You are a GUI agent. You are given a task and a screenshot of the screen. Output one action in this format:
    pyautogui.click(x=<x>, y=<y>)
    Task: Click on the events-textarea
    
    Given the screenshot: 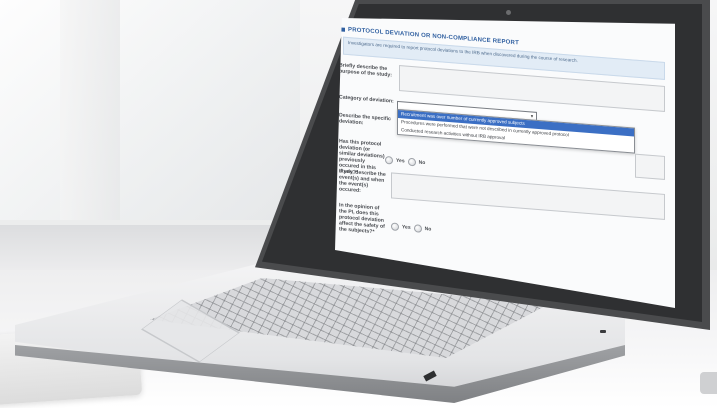 What is the action you would take?
    pyautogui.click(x=528, y=196)
    